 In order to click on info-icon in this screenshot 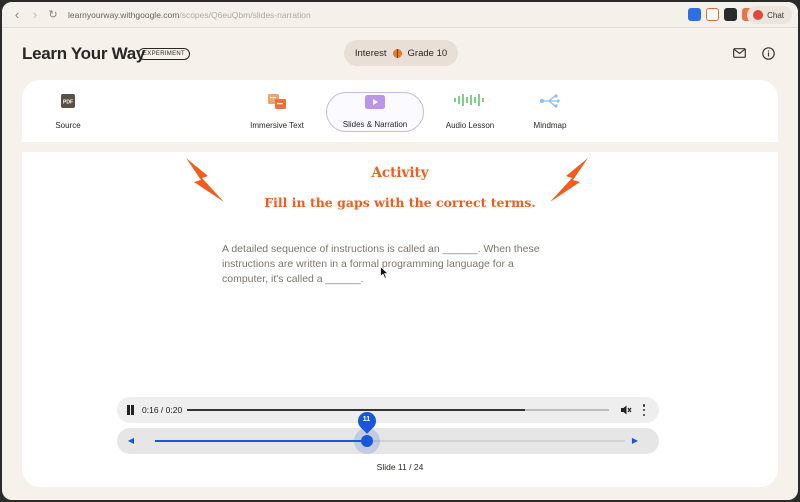, I will do `click(768, 53)`.